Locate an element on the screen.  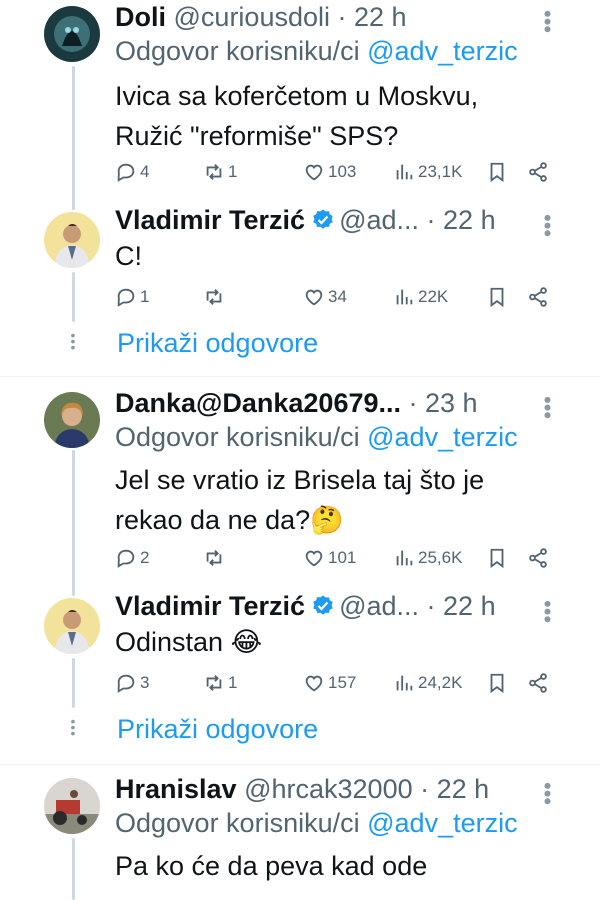
like-count: 103 is located at coordinates (342, 171).